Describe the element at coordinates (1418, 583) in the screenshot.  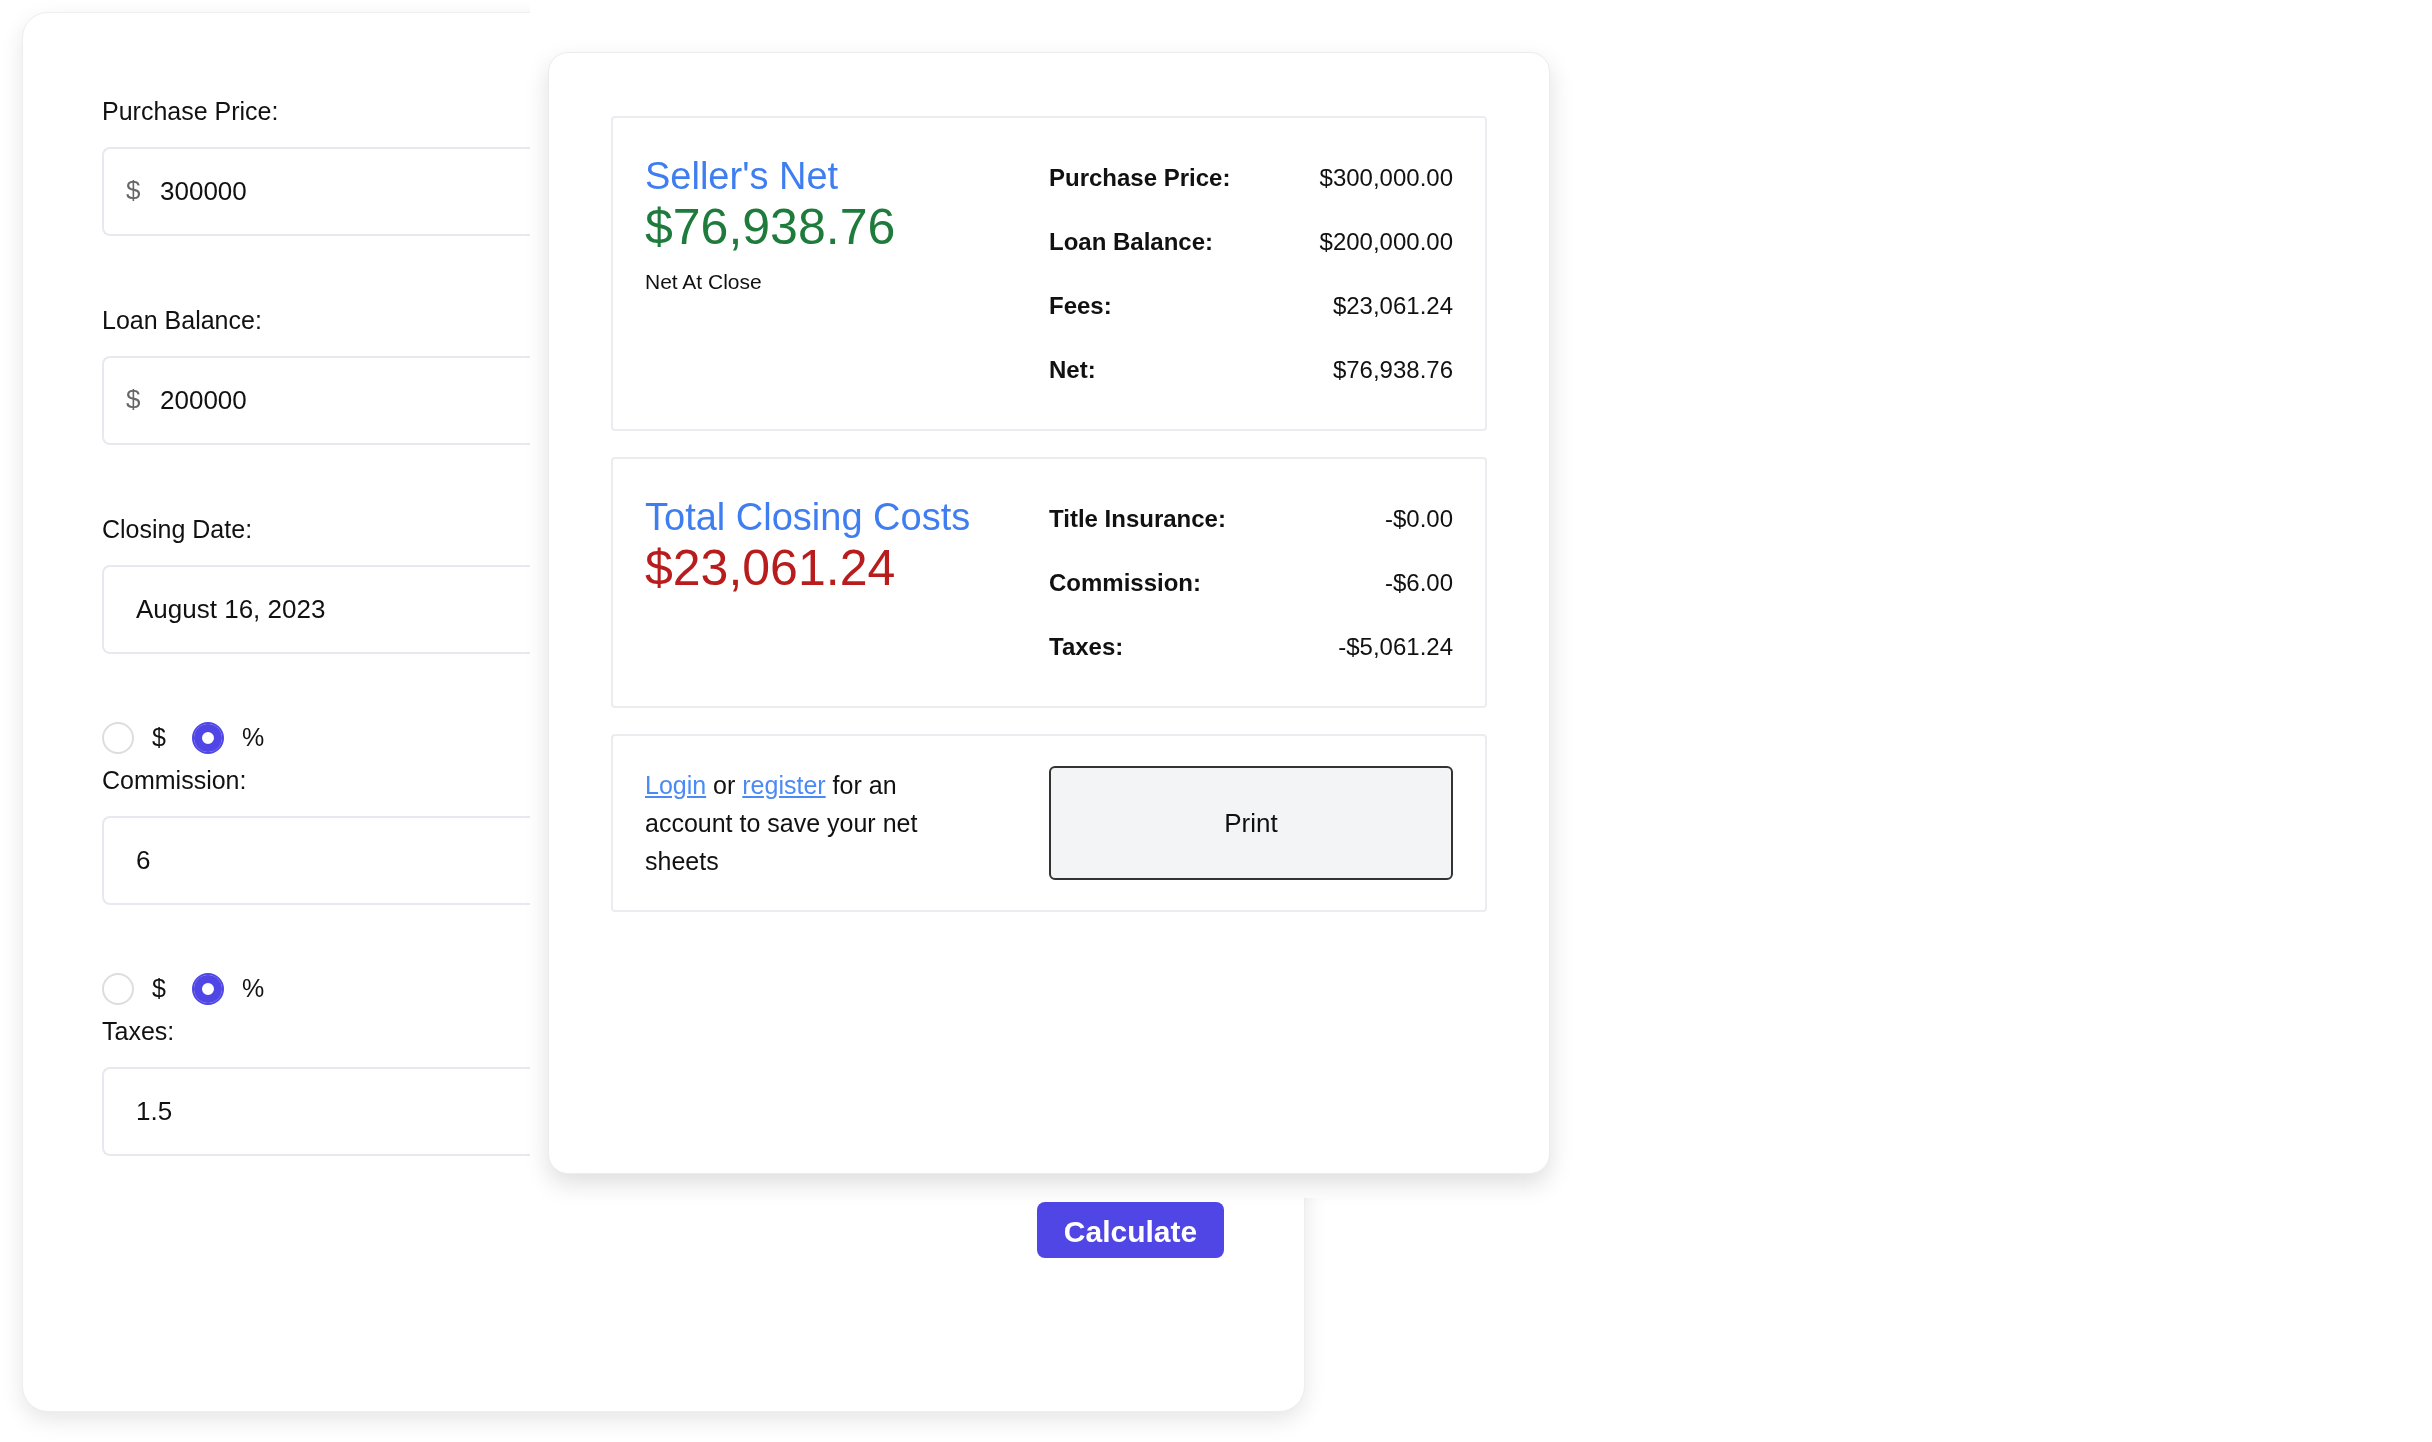
I see `row-value: -$6.00` at that location.